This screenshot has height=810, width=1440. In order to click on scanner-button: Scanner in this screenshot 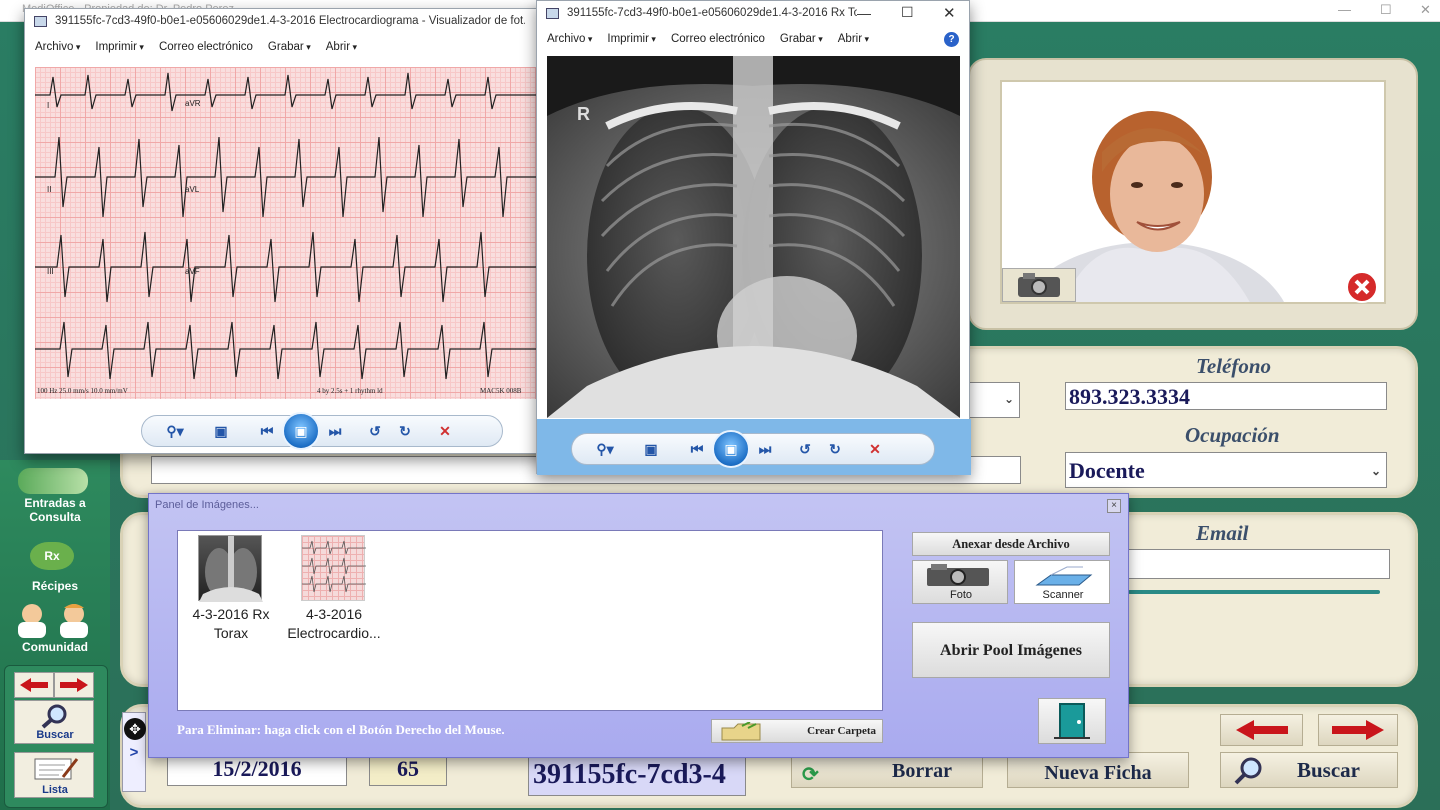, I will do `click(1062, 582)`.